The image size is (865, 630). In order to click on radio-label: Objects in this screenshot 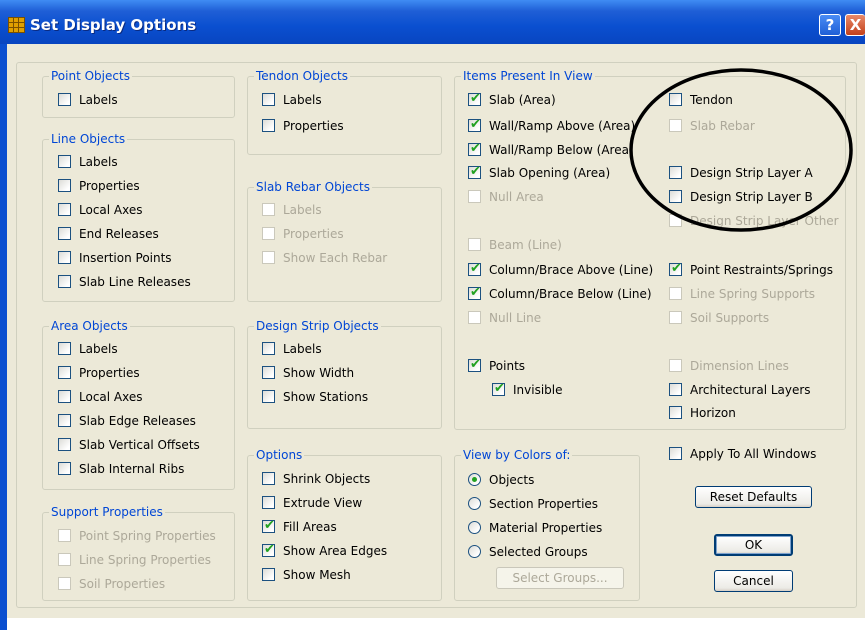, I will do `click(512, 480)`.